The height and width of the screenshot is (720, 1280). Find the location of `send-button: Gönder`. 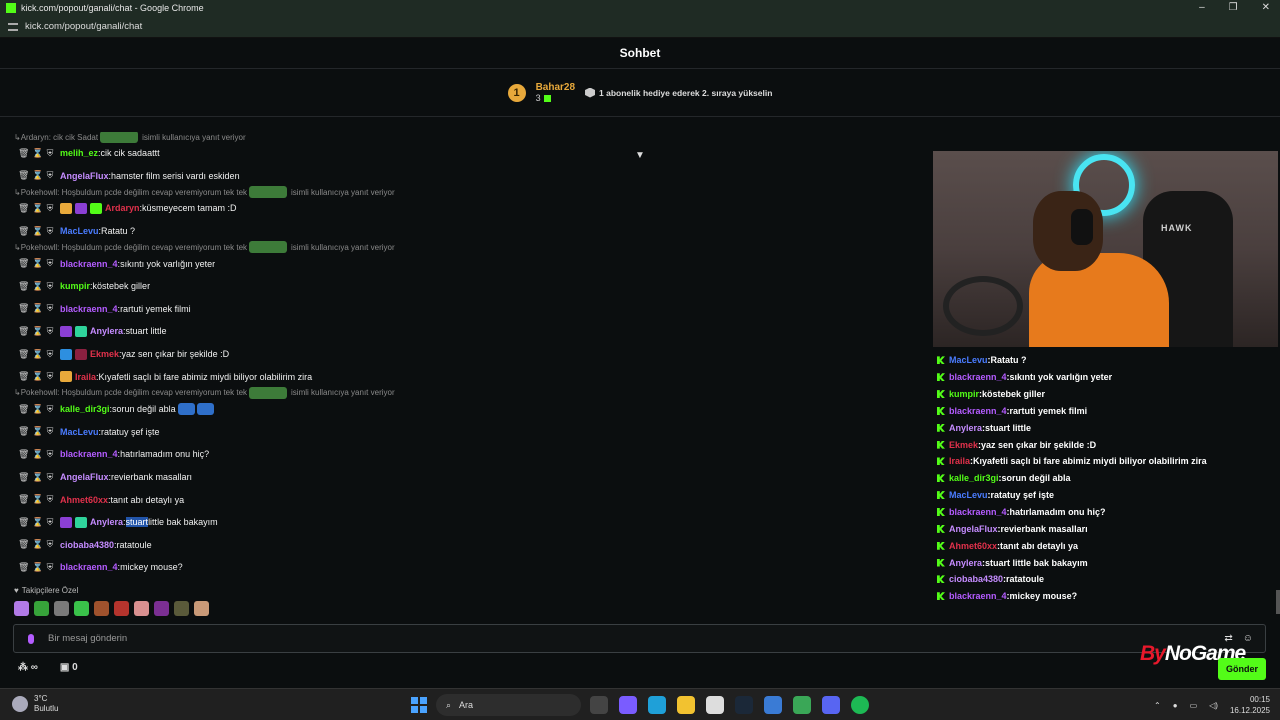

send-button: Gönder is located at coordinates (1242, 669).